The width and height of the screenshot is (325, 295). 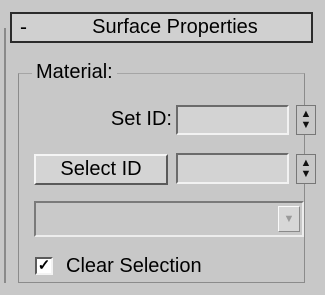 I want to click on clear-selection-label: Clear Selection, so click(x=134, y=266).